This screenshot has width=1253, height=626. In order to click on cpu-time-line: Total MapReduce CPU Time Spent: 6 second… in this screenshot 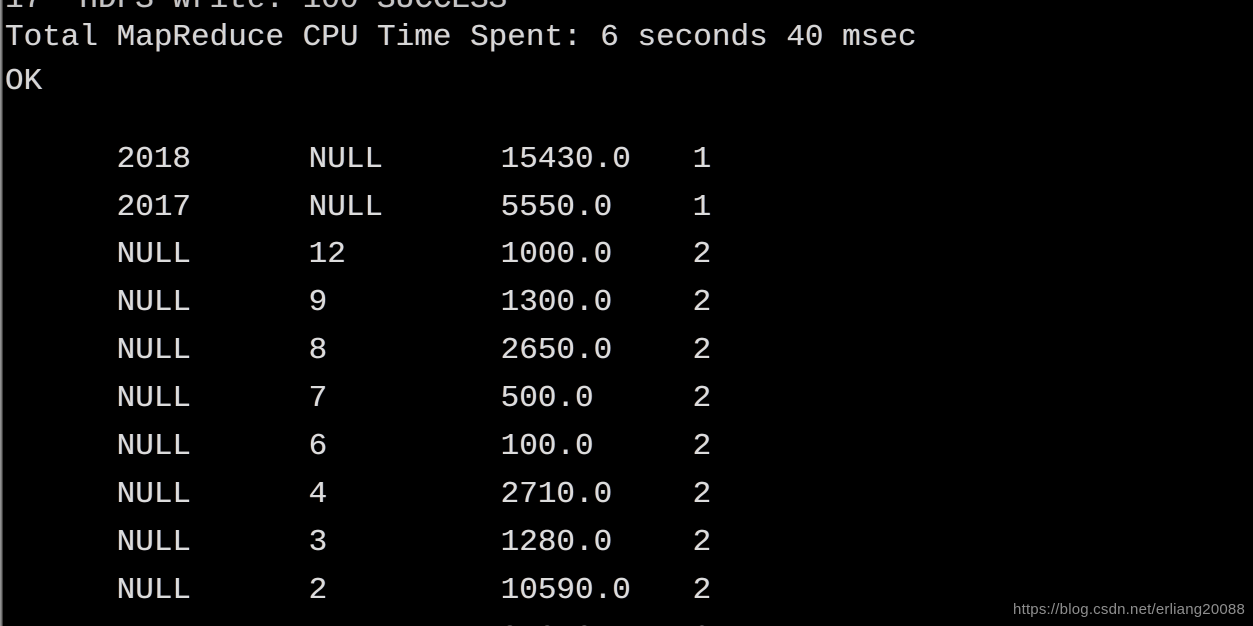, I will do `click(461, 37)`.